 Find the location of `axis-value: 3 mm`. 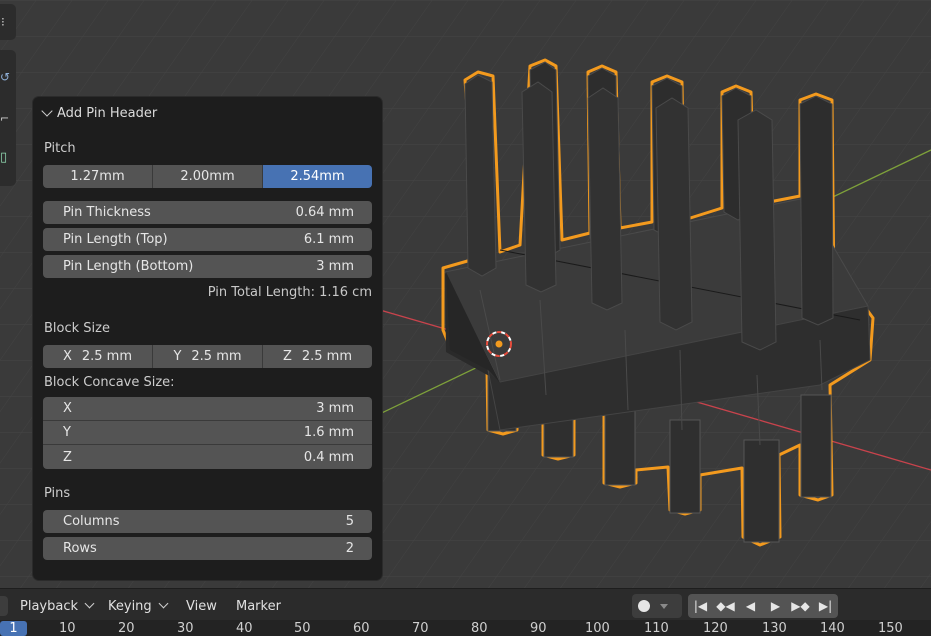

axis-value: 3 mm is located at coordinates (335, 408).